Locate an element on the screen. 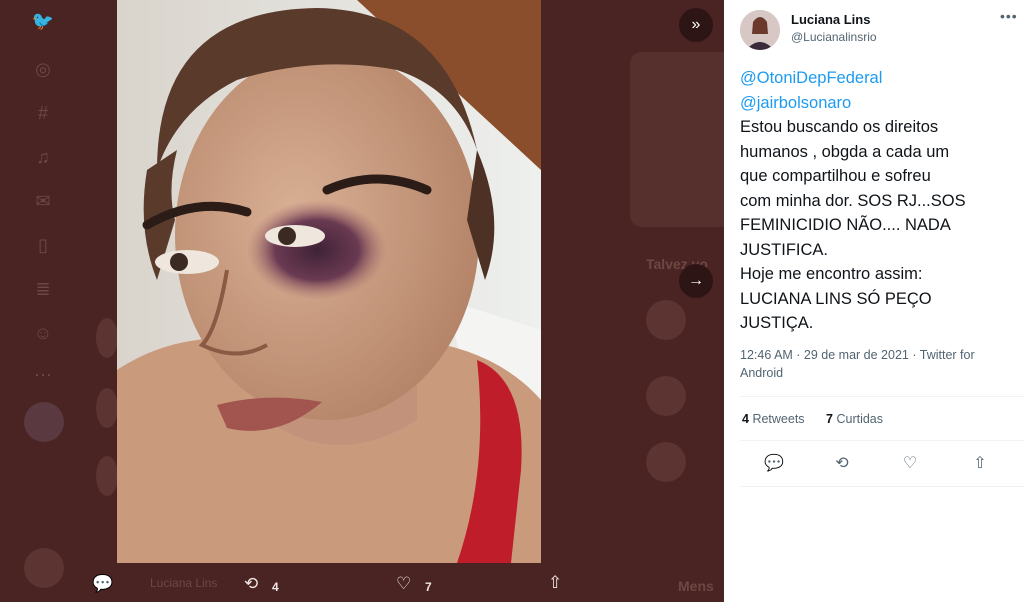 This screenshot has width=1024, height=602. tweet-text-line: JUSTIFICA. is located at coordinates (784, 249).